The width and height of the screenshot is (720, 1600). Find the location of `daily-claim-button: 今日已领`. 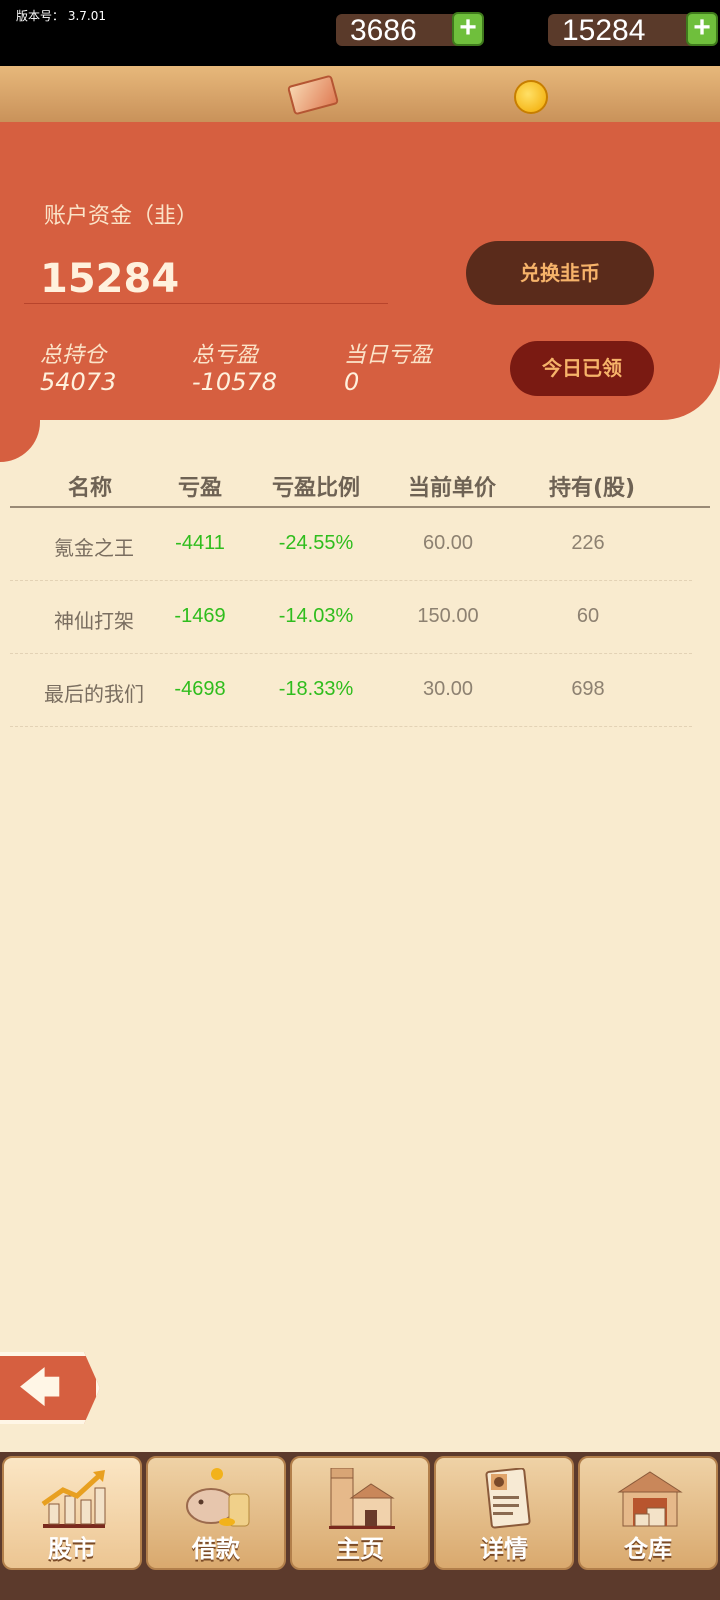

daily-claim-button: 今日已领 is located at coordinates (582, 368).